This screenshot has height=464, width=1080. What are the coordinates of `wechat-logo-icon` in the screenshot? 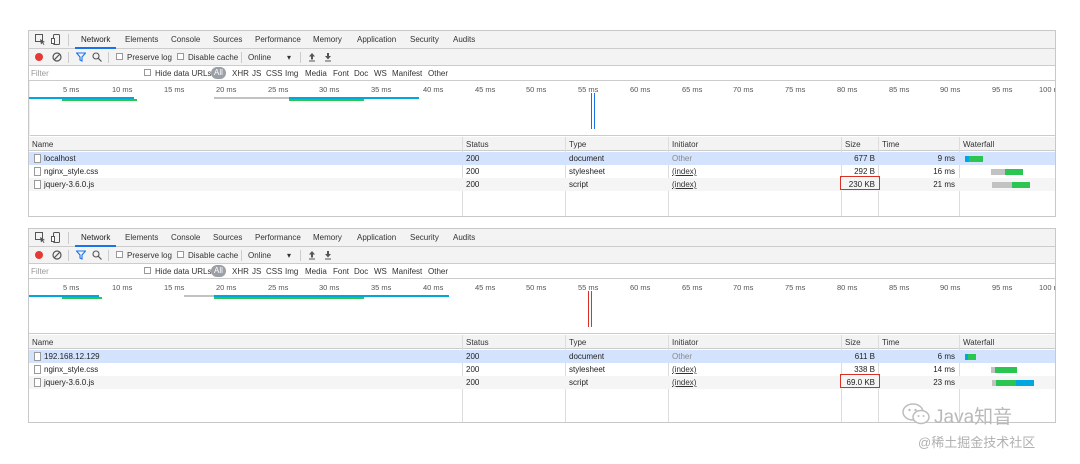 It's located at (916, 414).